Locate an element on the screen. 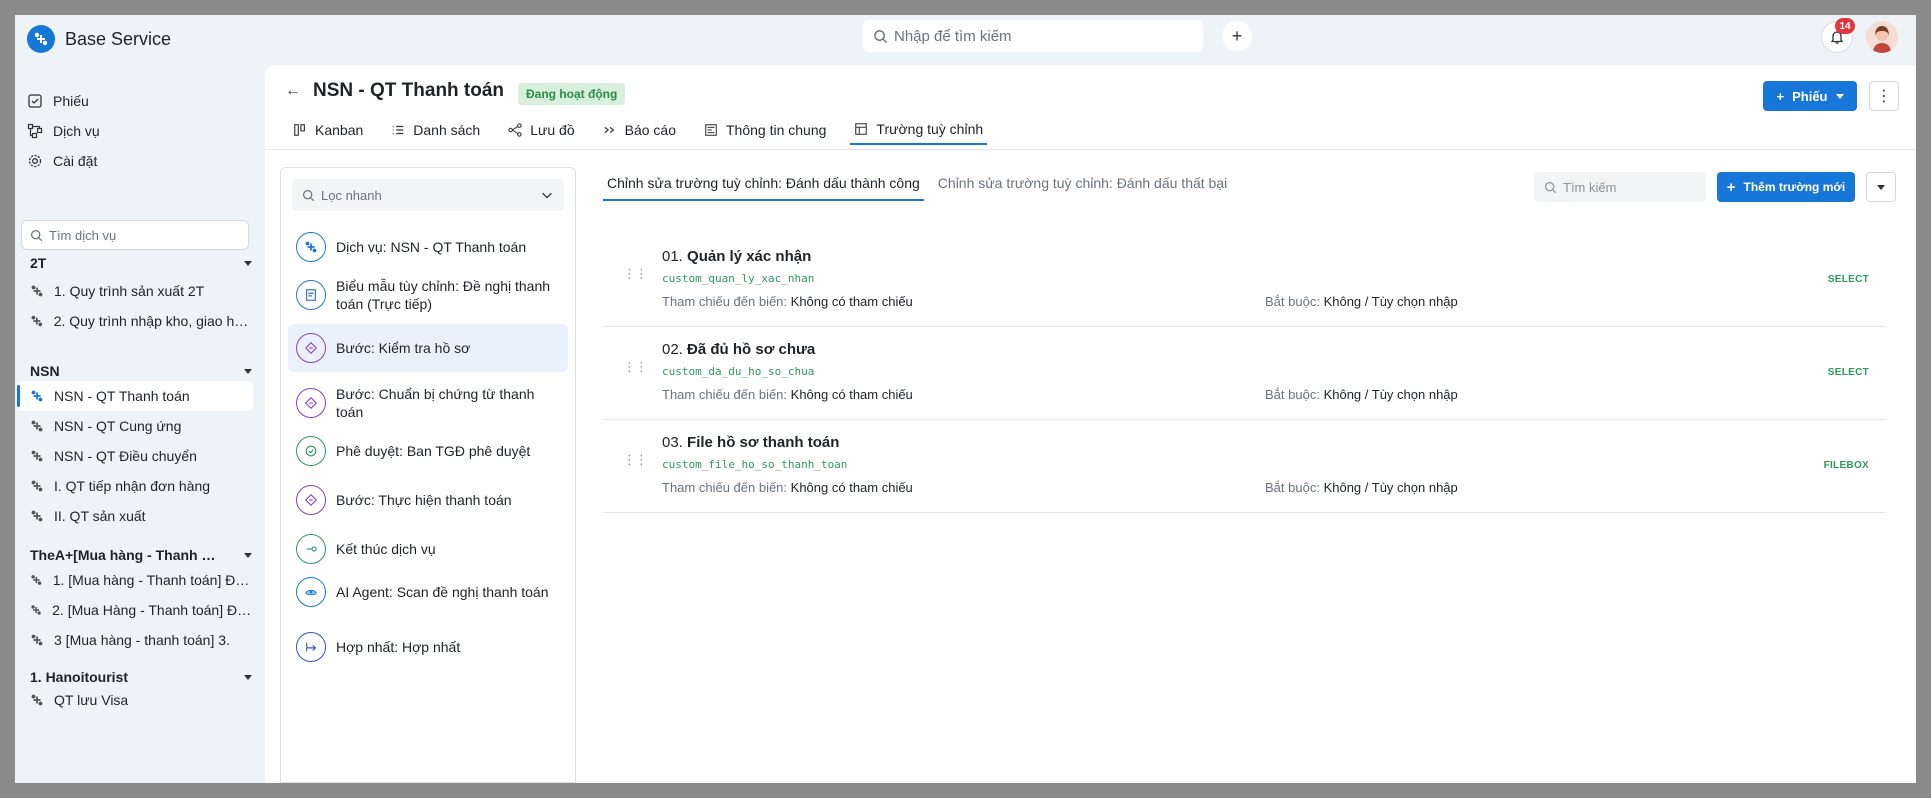  step-label: Phê duyệt: Ban TGĐ phê duyệt is located at coordinates (433, 451).